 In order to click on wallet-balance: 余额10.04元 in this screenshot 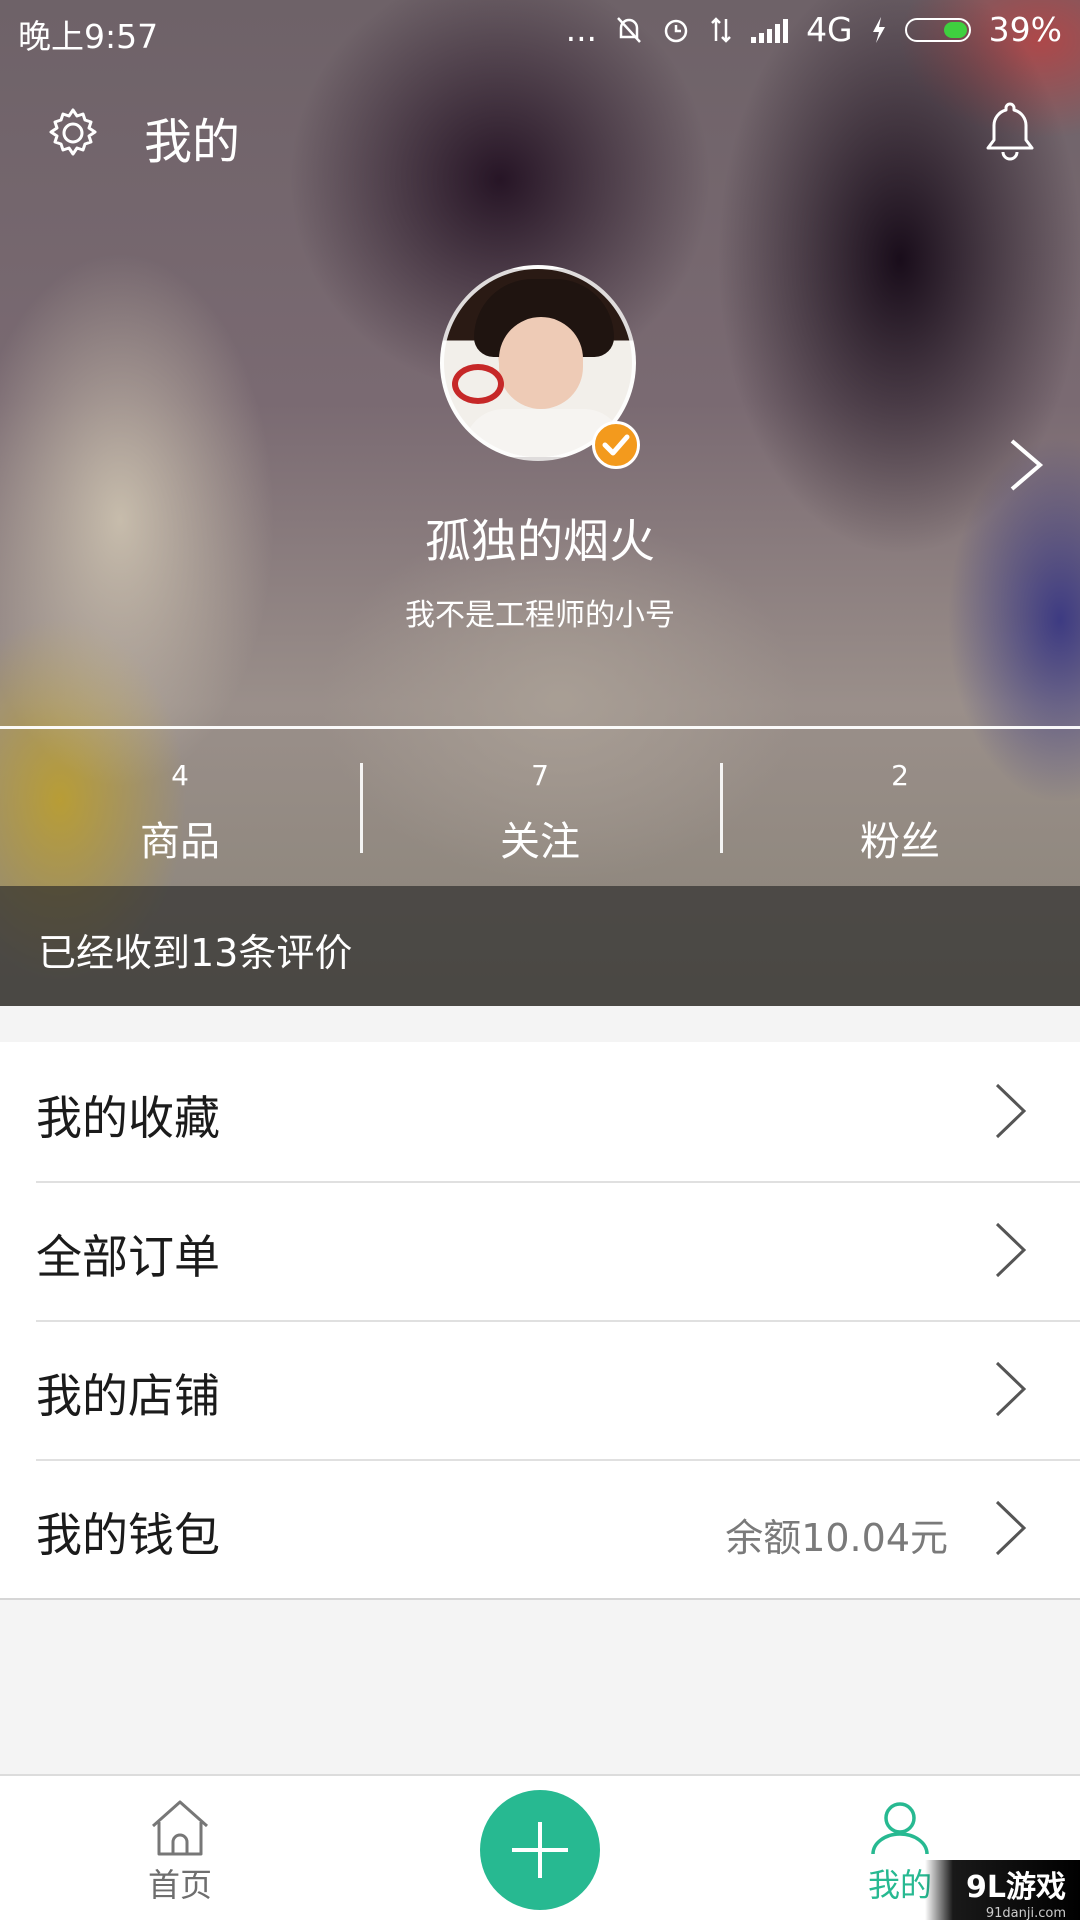, I will do `click(836, 1538)`.